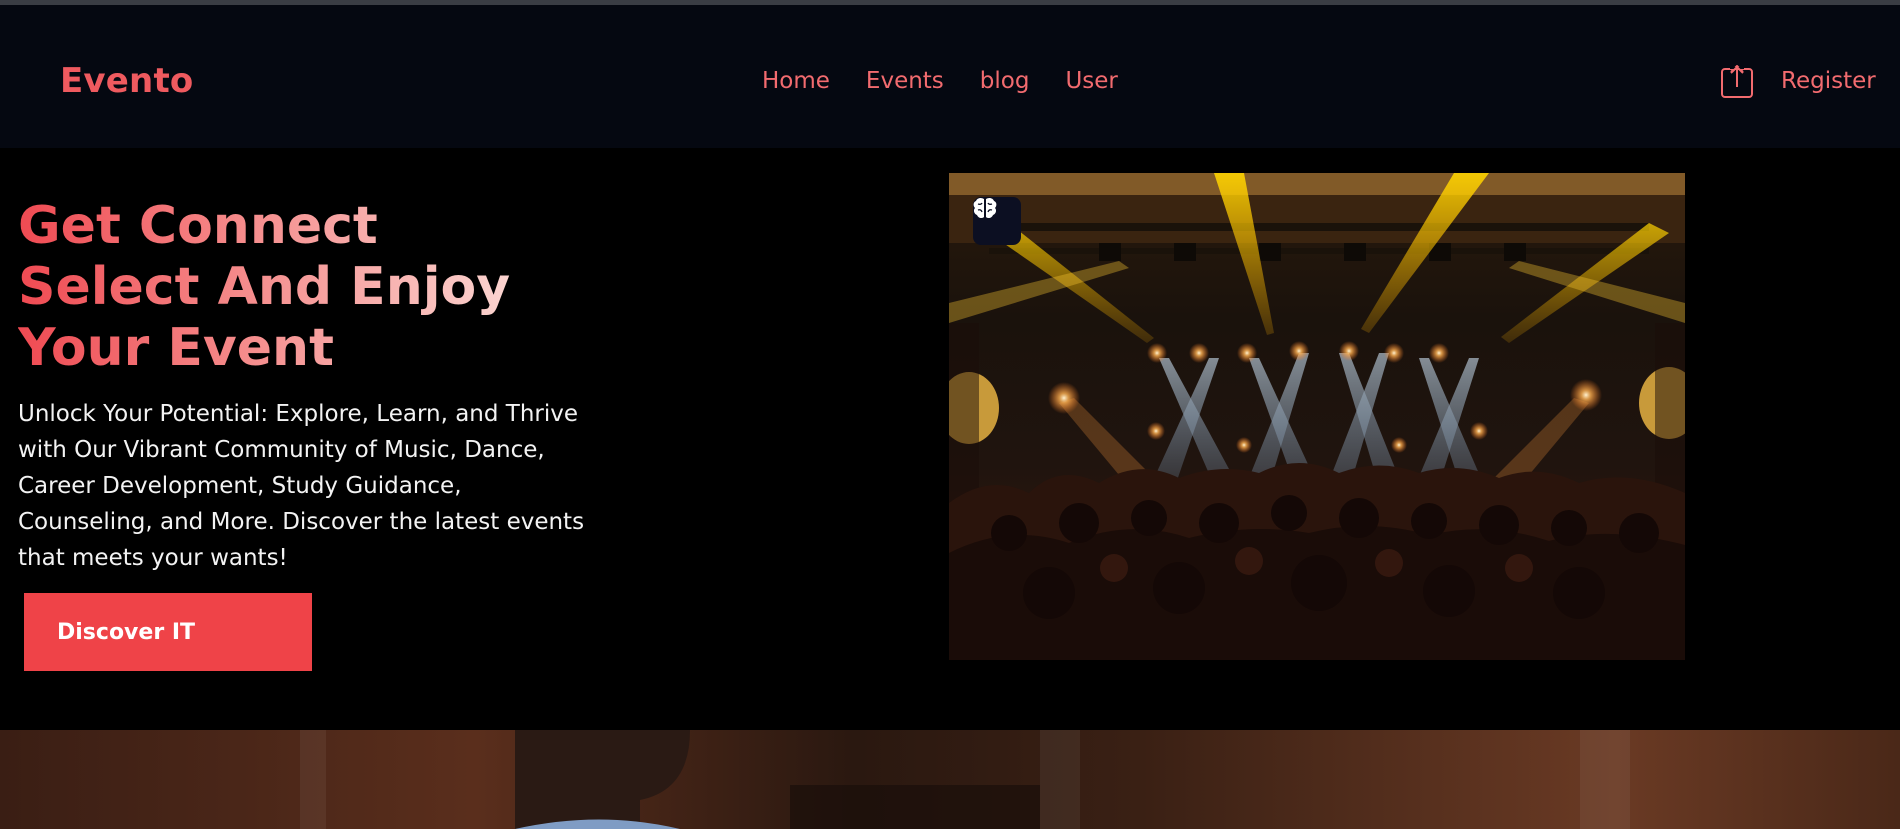 This screenshot has height=829, width=1900. Describe the element at coordinates (168, 632) in the screenshot. I see `discover-button: Discover IT` at that location.